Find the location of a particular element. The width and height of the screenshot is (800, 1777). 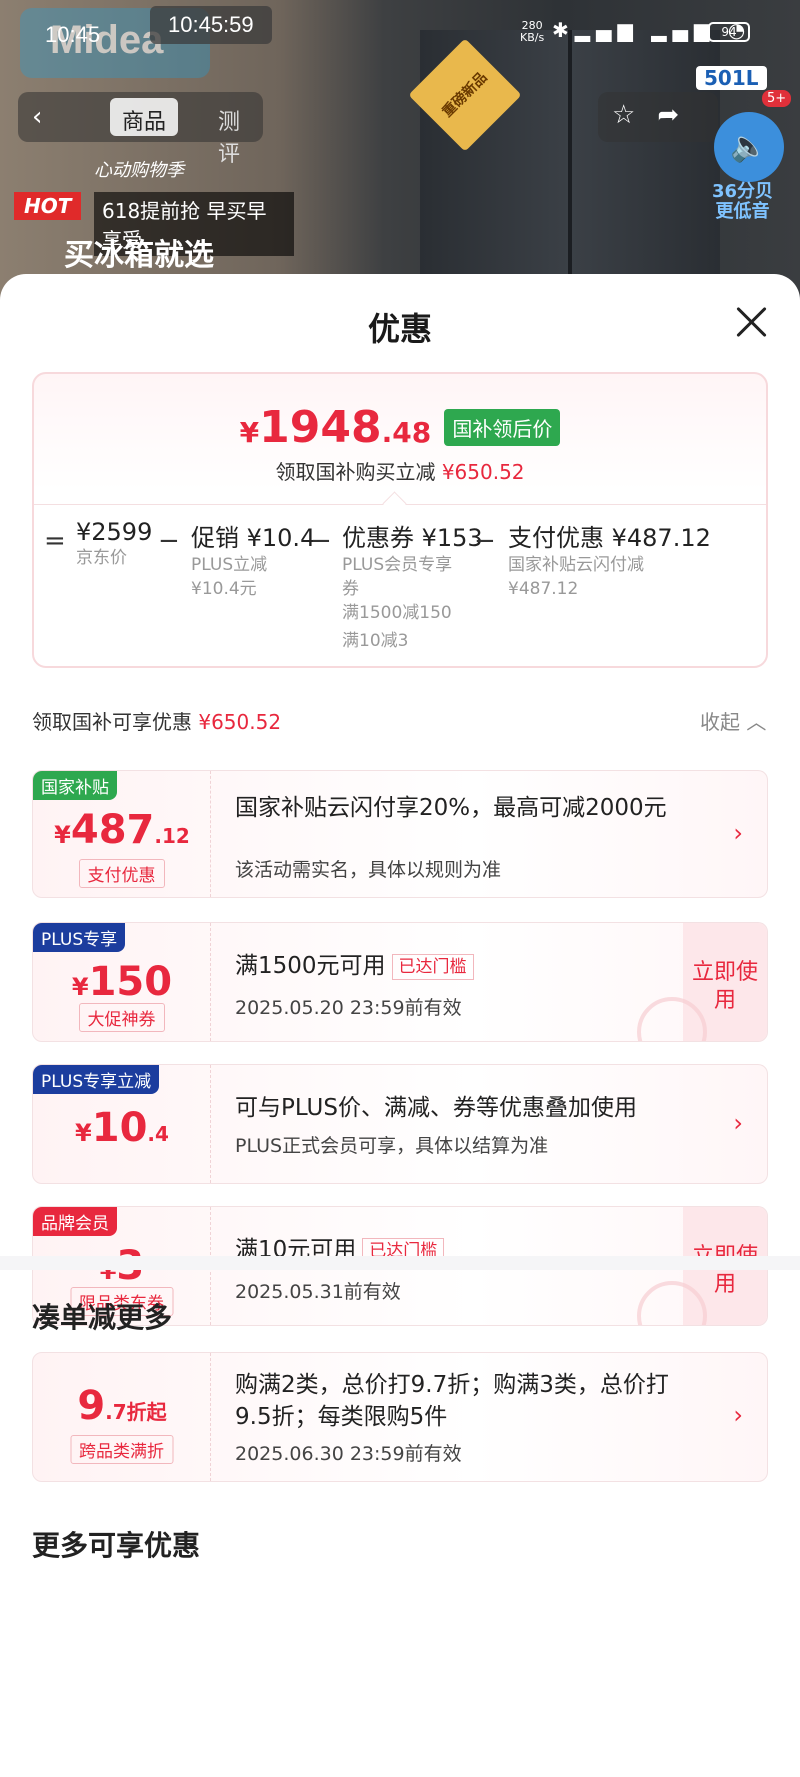

coupon-tag: PLUS专享立减 is located at coordinates (96, 1079).